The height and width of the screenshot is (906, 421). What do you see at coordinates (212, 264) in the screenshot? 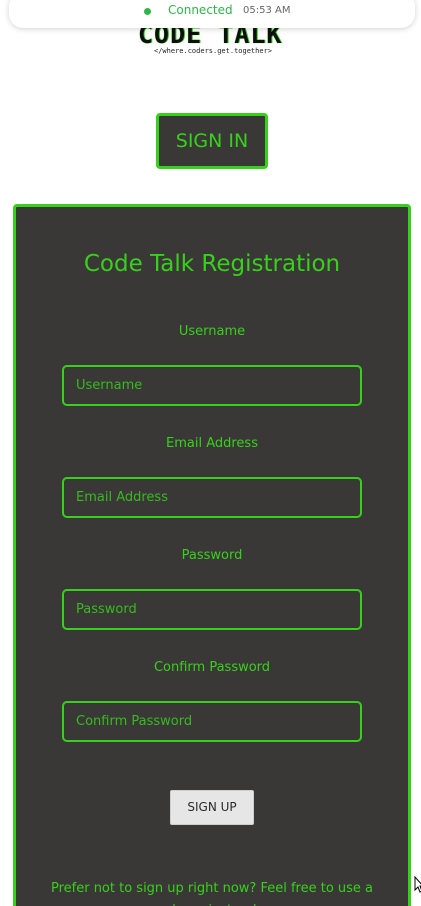
I see `registration-title: Code Talk Registration` at bounding box center [212, 264].